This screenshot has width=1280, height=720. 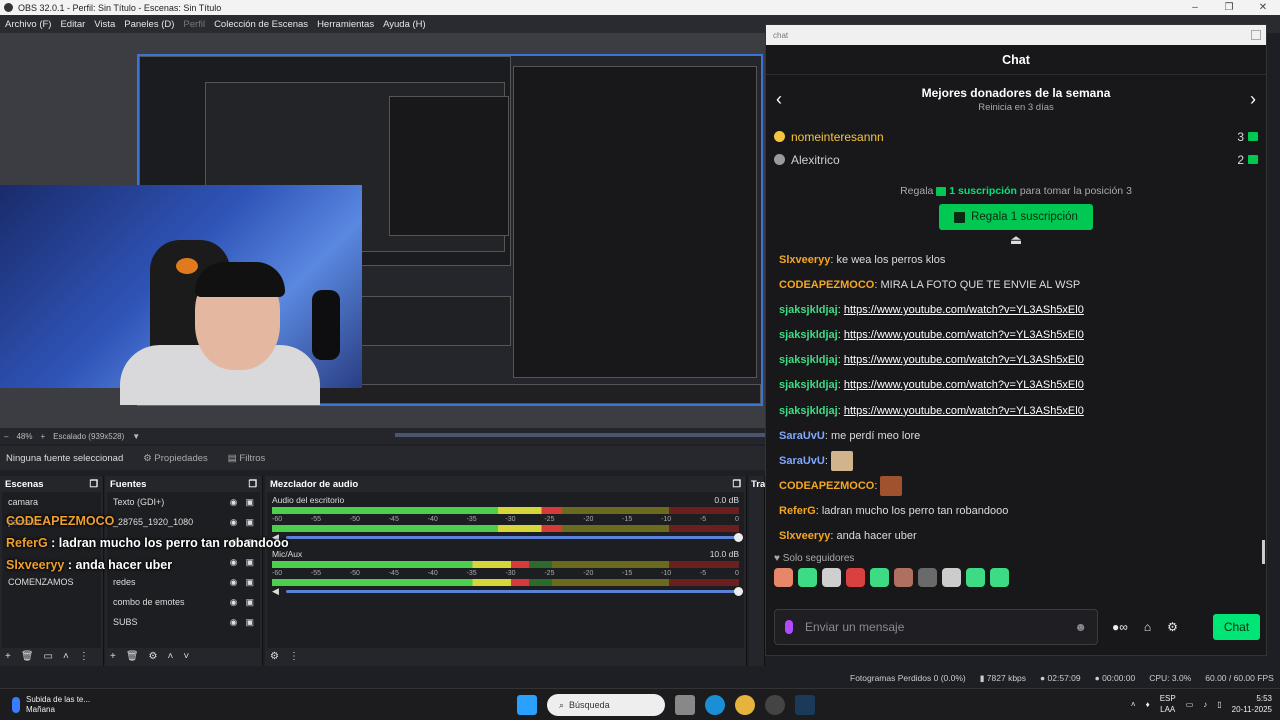 What do you see at coordinates (72, 24) in the screenshot?
I see `menu-item-1: Editar` at bounding box center [72, 24].